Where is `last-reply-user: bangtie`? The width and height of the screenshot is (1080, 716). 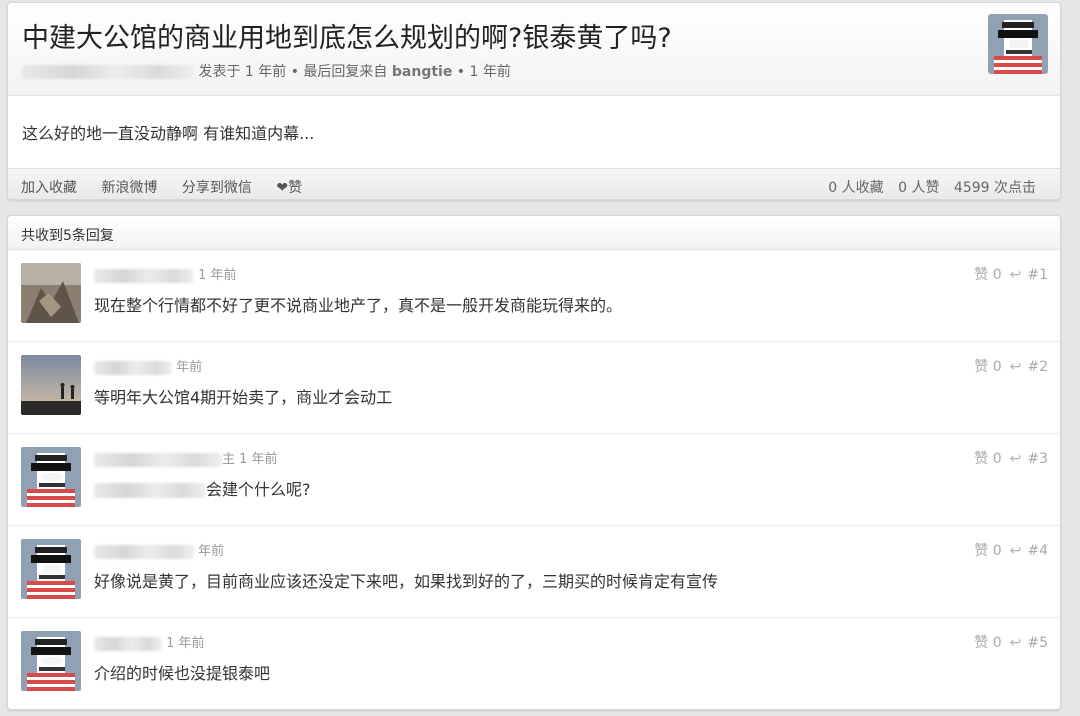
last-reply-user: bangtie is located at coordinates (422, 72).